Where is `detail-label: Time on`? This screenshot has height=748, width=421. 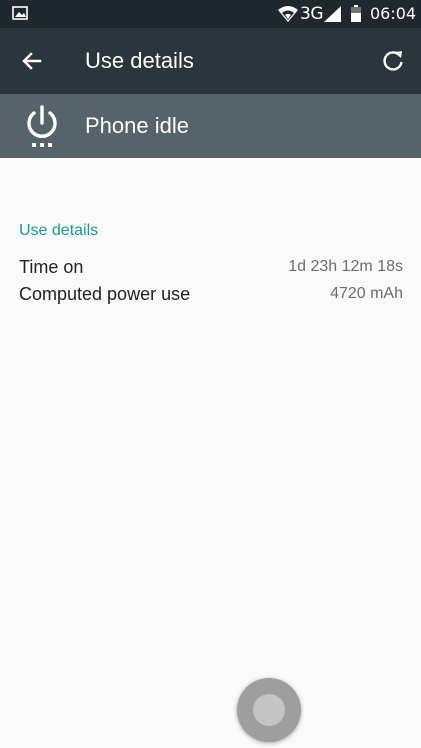
detail-label: Time on is located at coordinates (51, 267).